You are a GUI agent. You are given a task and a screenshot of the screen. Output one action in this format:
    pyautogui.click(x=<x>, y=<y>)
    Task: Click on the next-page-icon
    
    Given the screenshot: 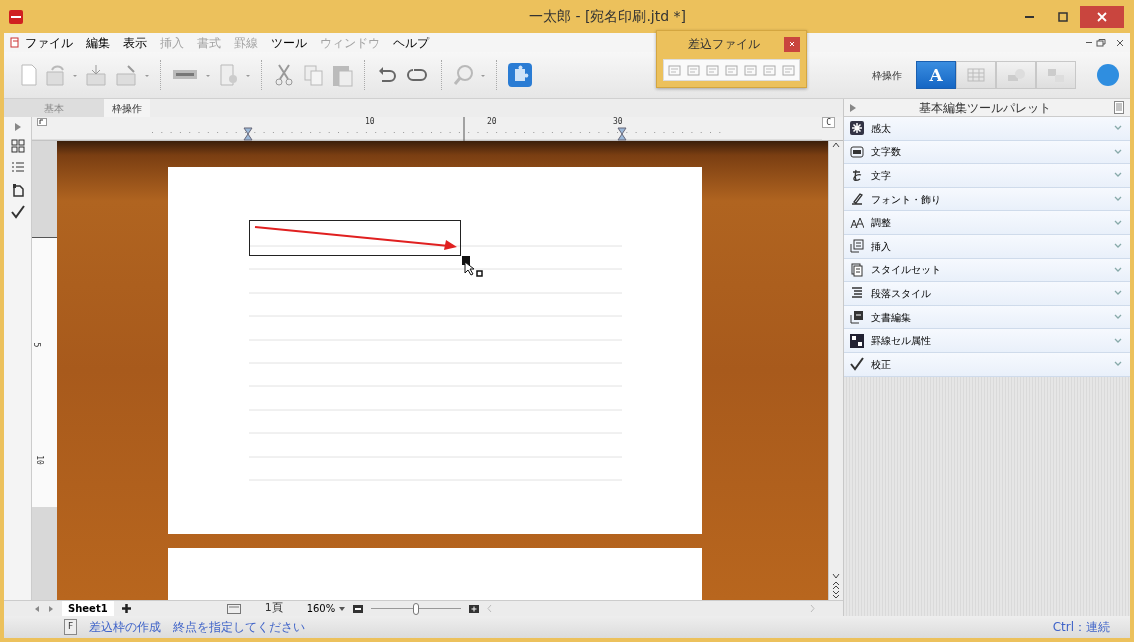 What is the action you would take?
    pyautogui.click(x=836, y=595)
    